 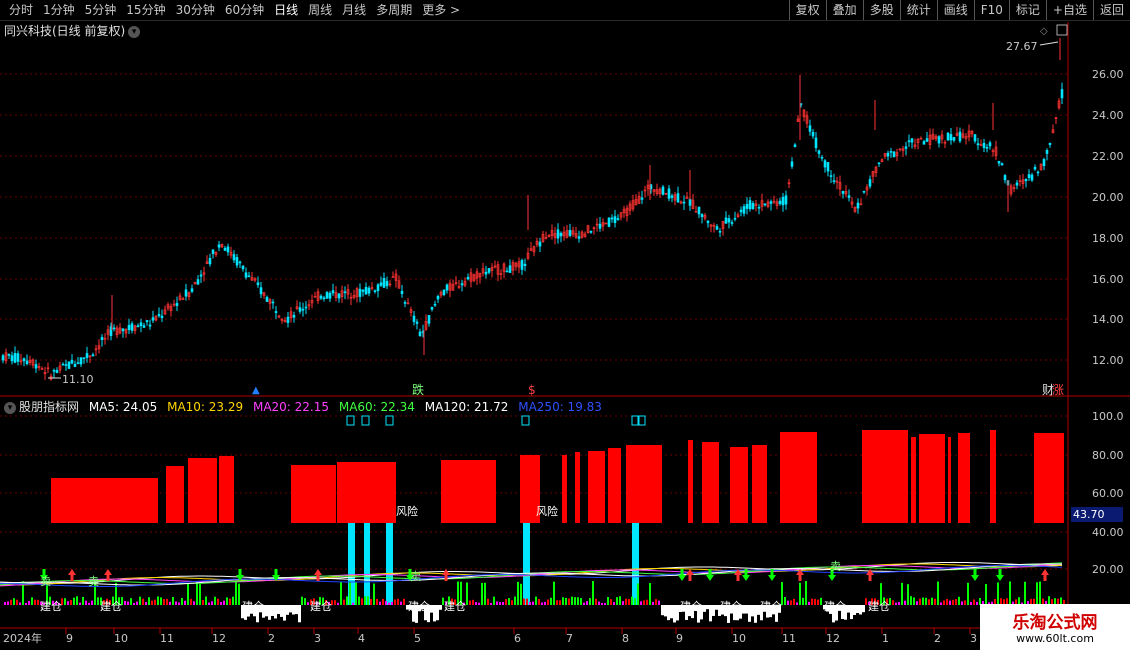 I want to click on diamond-icon: ◇, so click(x=1044, y=31).